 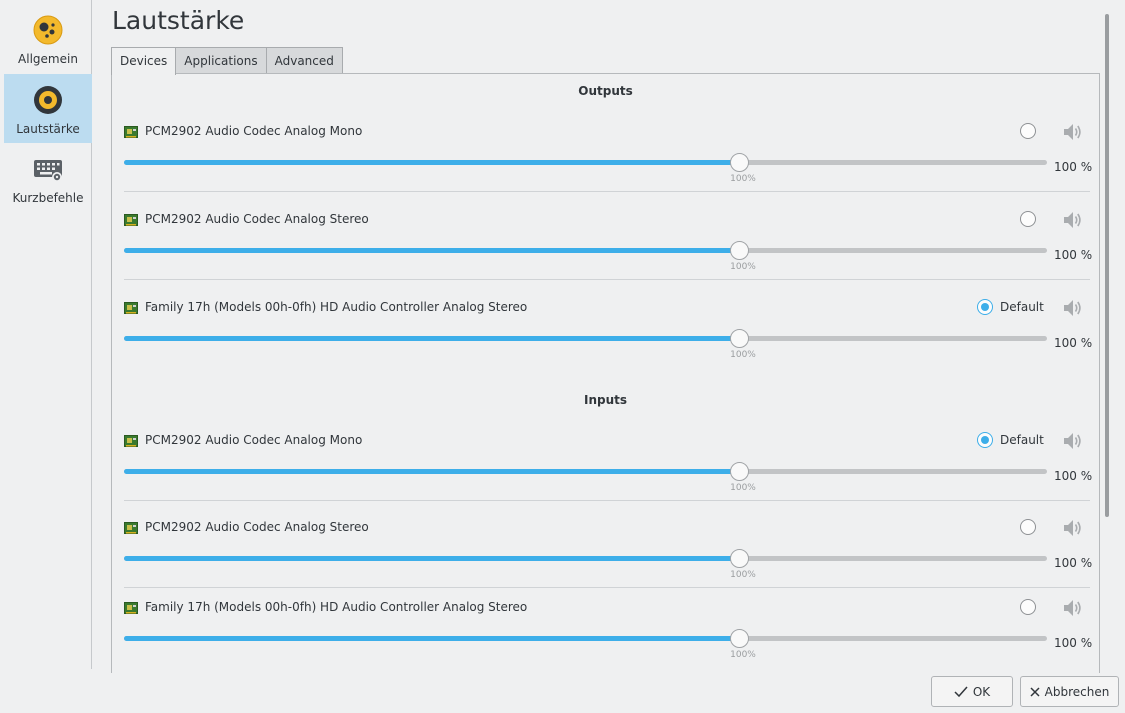 I want to click on outputs-heading: Outputs, so click(x=605, y=91).